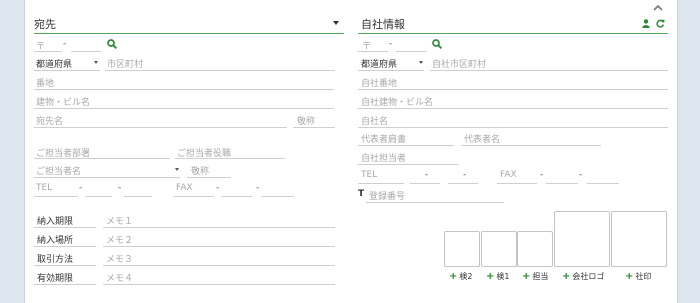 Image resolution: width=700 pixels, height=303 pixels. I want to click on detail-memo-1-field: メモ１, so click(119, 220).